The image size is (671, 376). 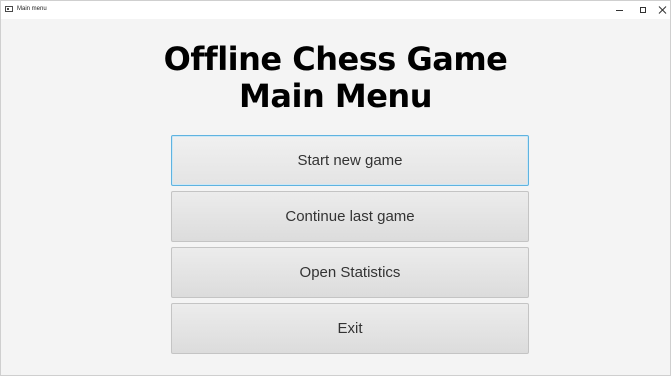 I want to click on close-button, so click(x=661, y=10).